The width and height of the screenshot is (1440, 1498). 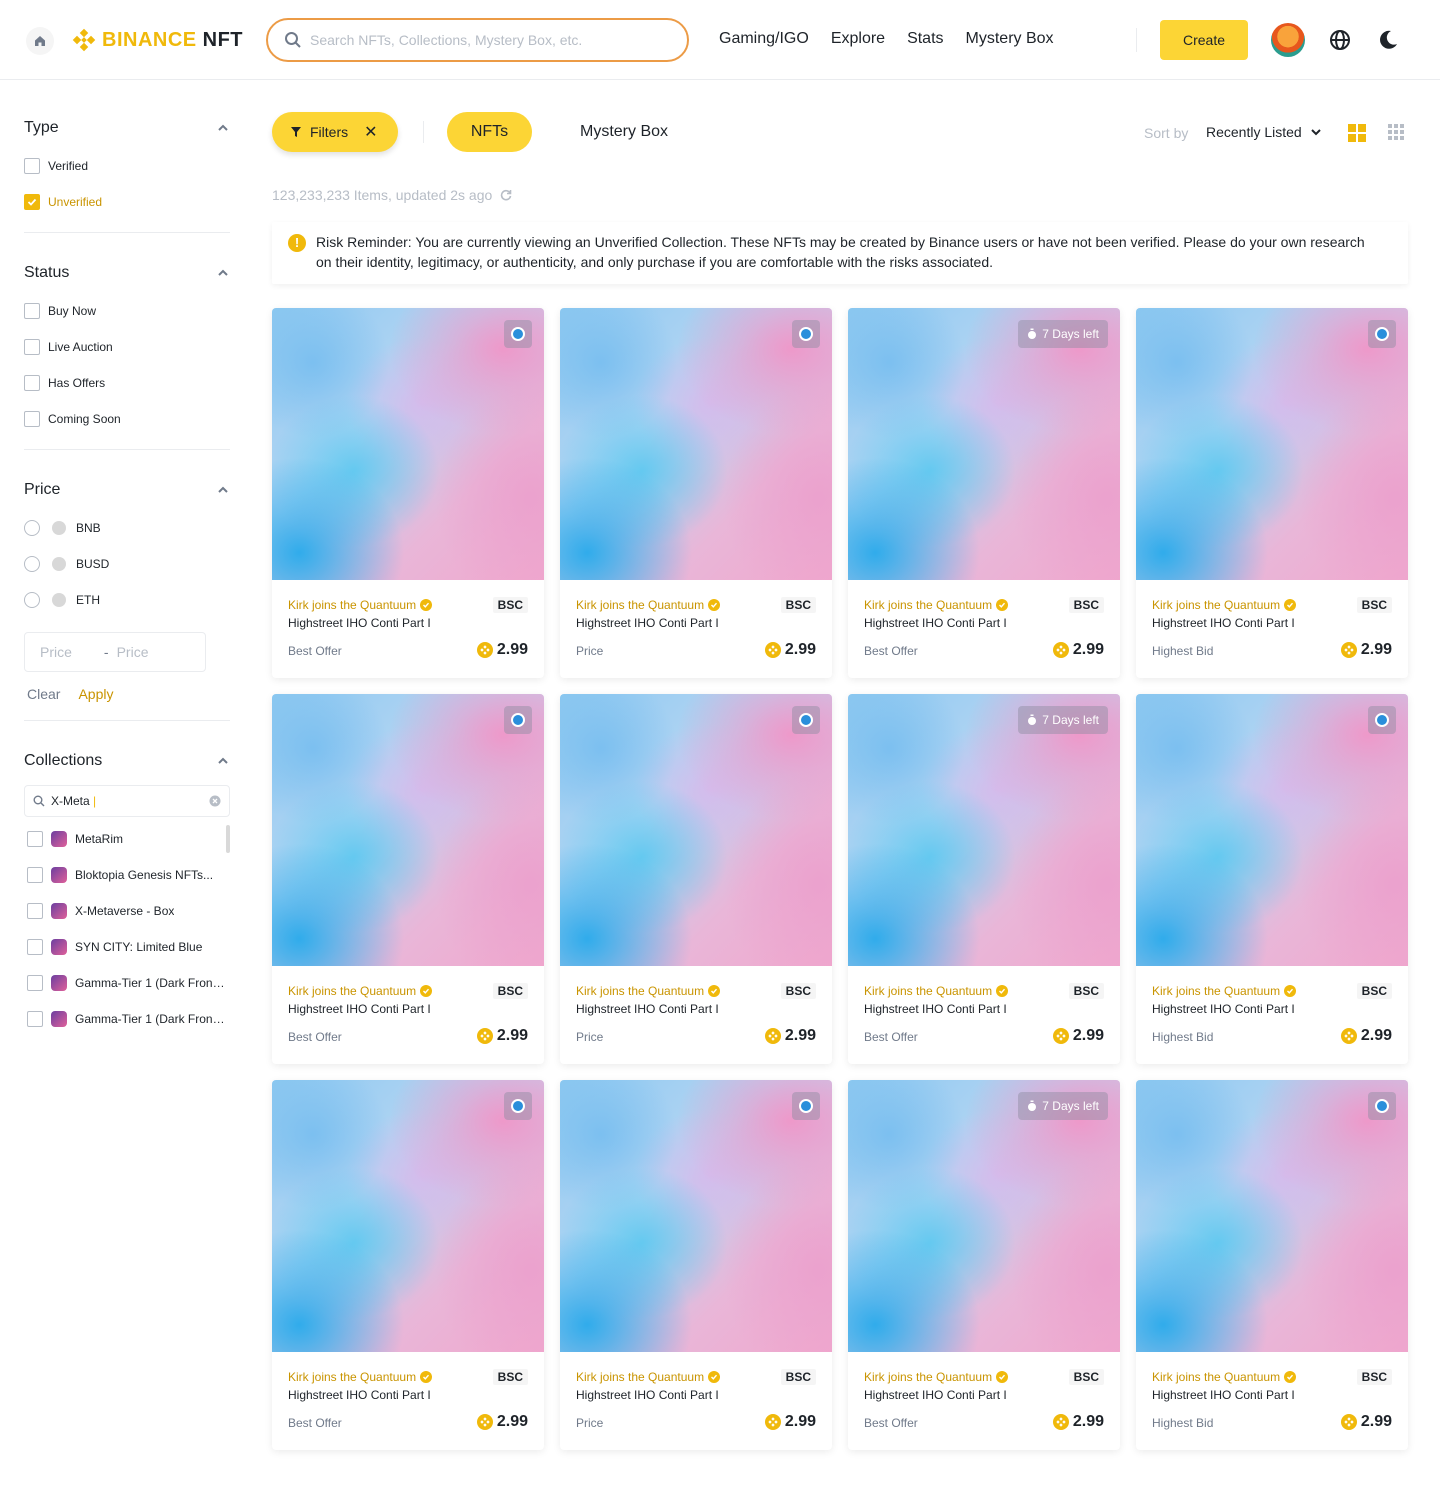 I want to click on collection-item: SYN CITY: Limited Blue, so click(x=127, y=947).